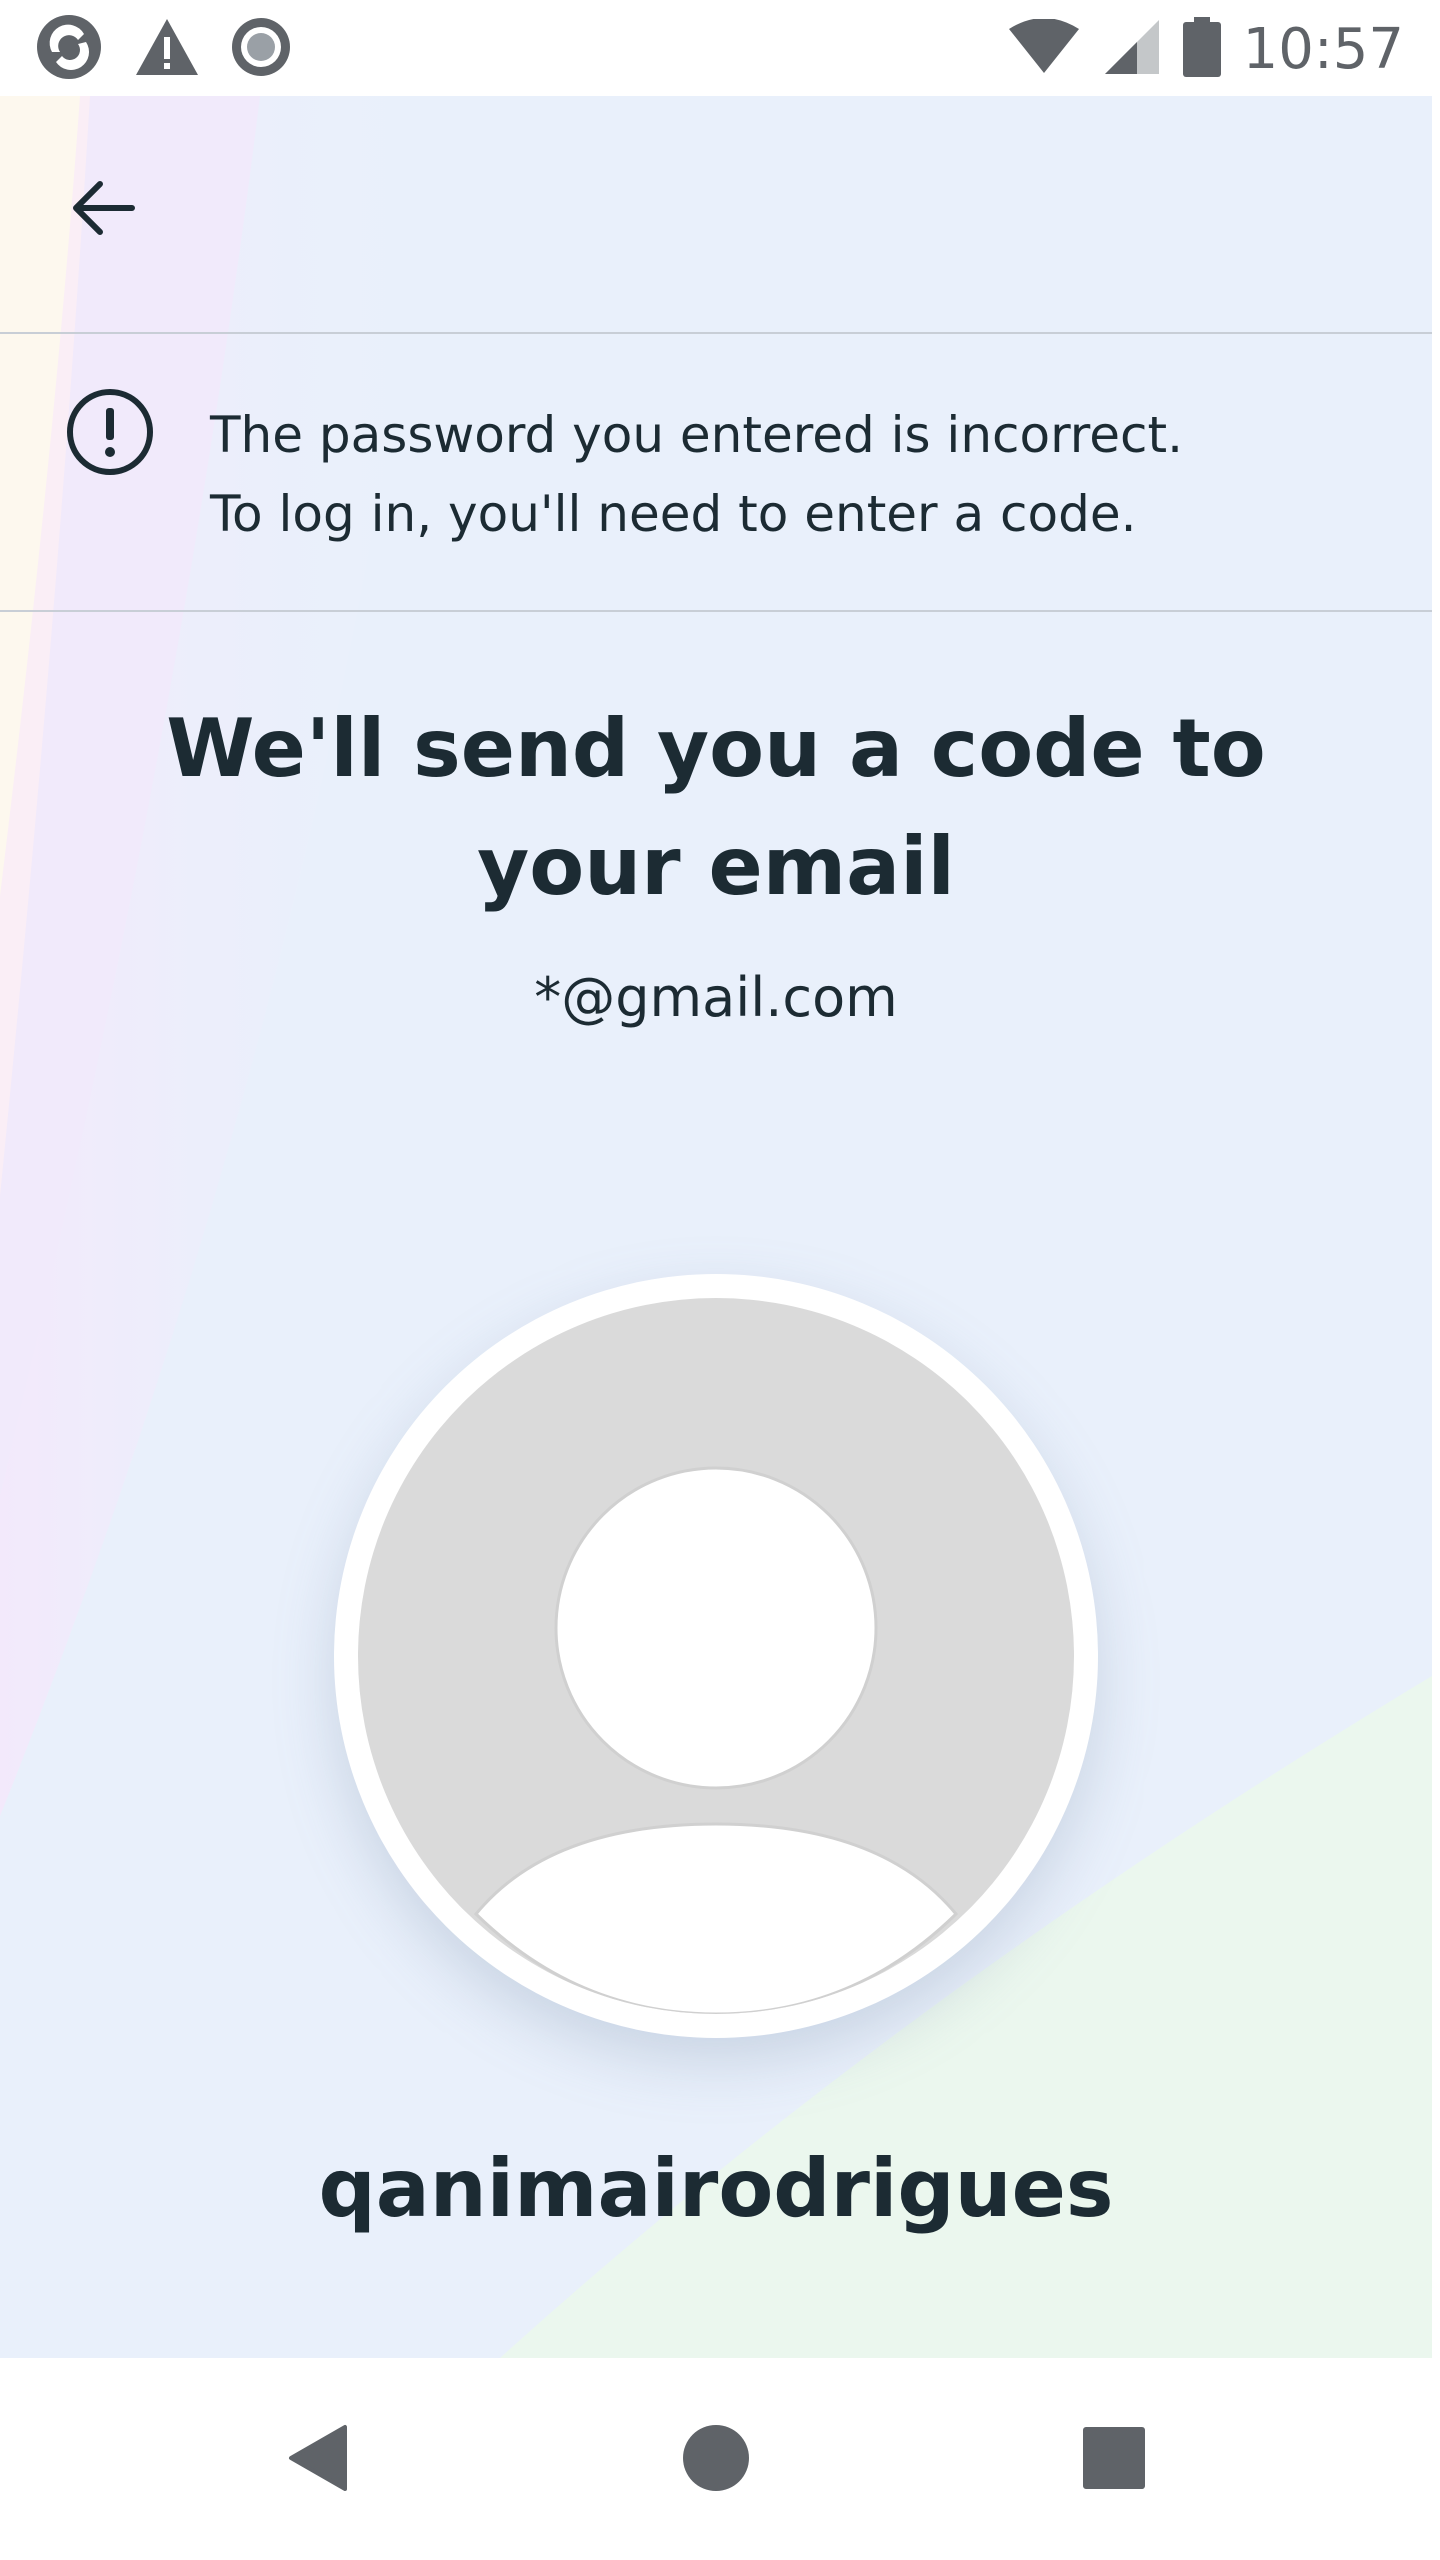  Describe the element at coordinates (1323, 49) in the screenshot. I see `status-time: 10:57` at that location.